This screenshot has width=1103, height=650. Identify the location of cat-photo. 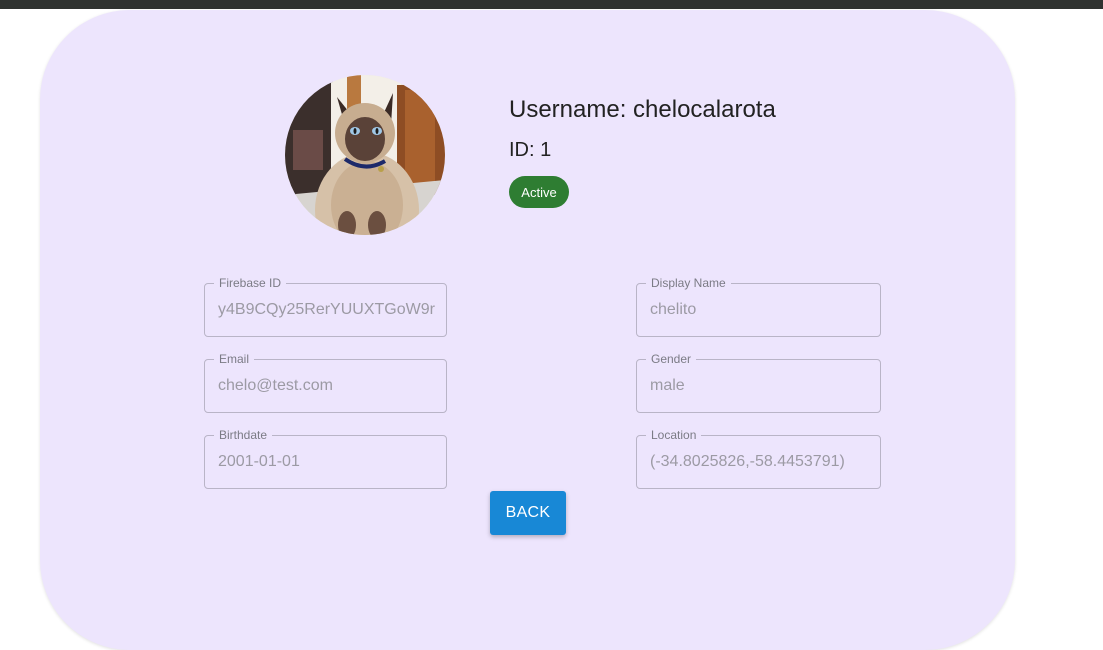
(365, 155).